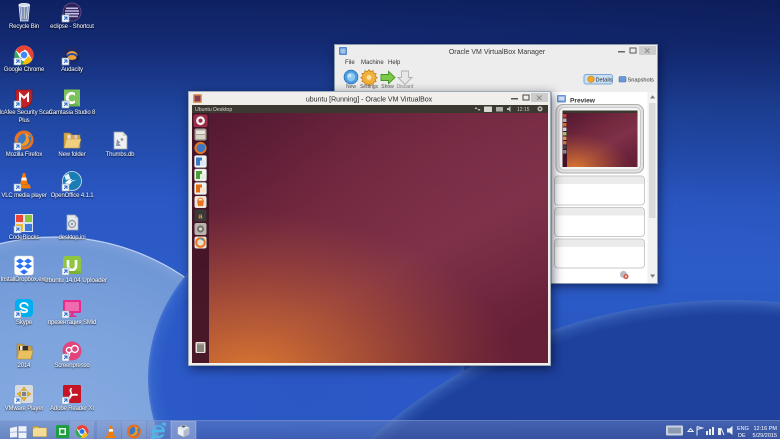  Describe the element at coordinates (497, 52) in the screenshot. I see `svg-text: Oracle VM VirtualBox Manager` at that location.